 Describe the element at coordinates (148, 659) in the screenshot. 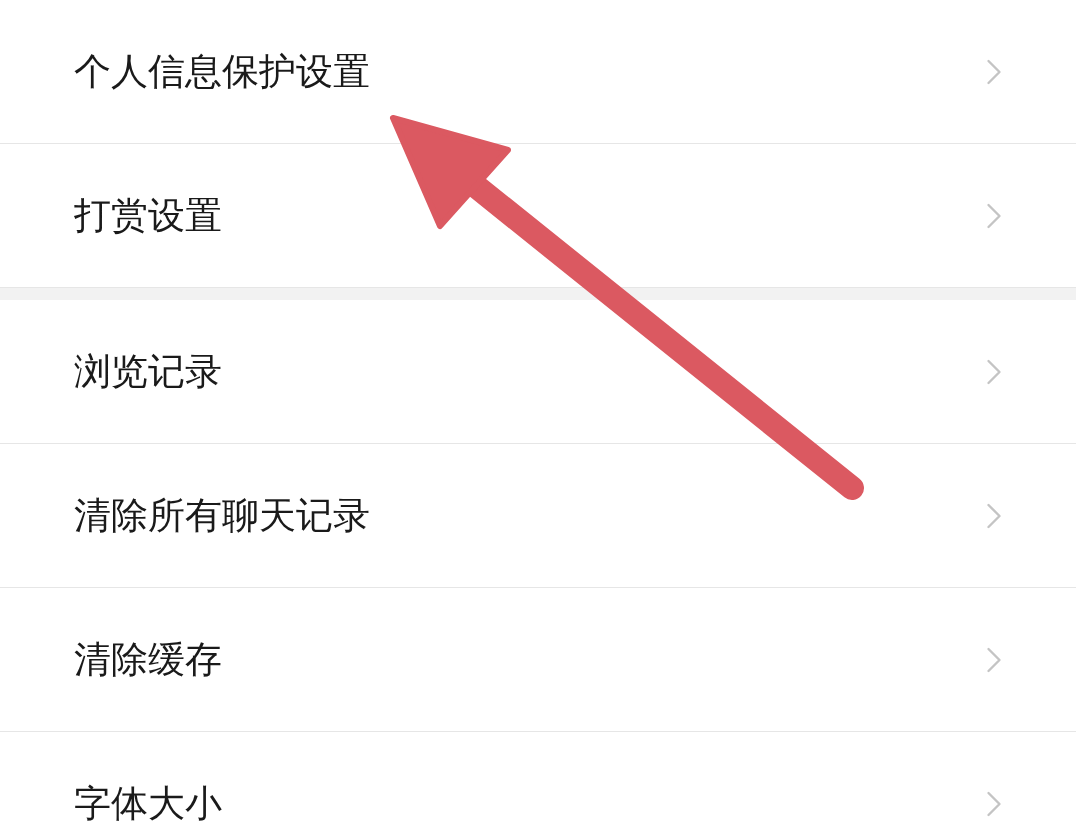

I see `row-label: 清除缓存` at that location.